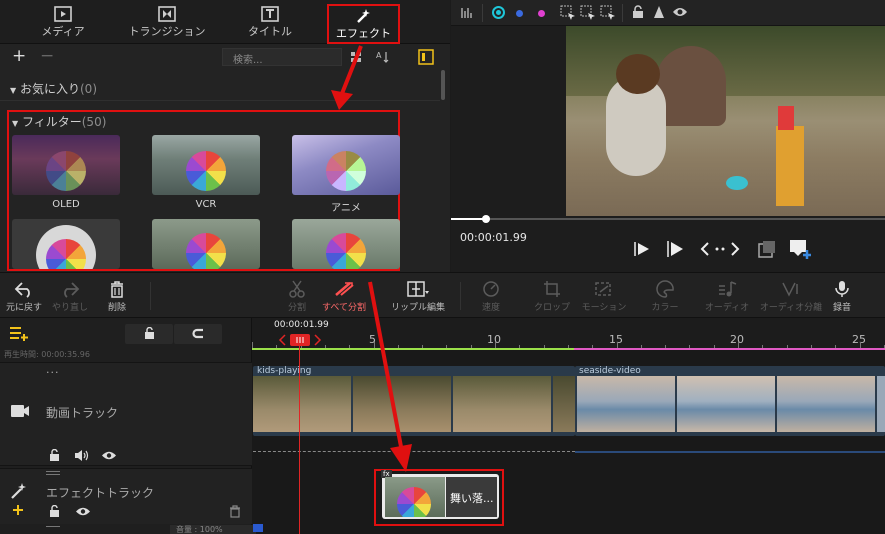 The image size is (885, 534). Describe the element at coordinates (47, 56) in the screenshot. I see `remove-icon: −` at that location.